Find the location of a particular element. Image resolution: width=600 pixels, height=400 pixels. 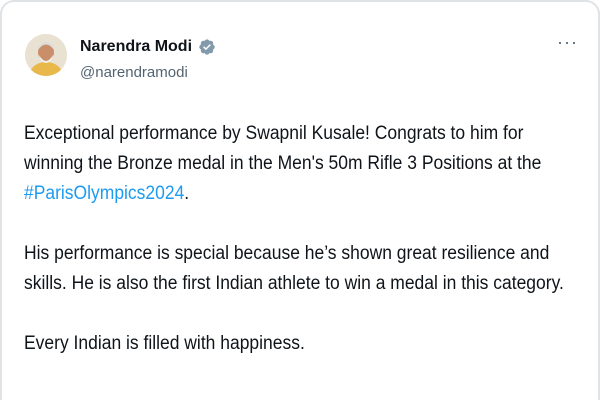

author-avatar is located at coordinates (46, 55).